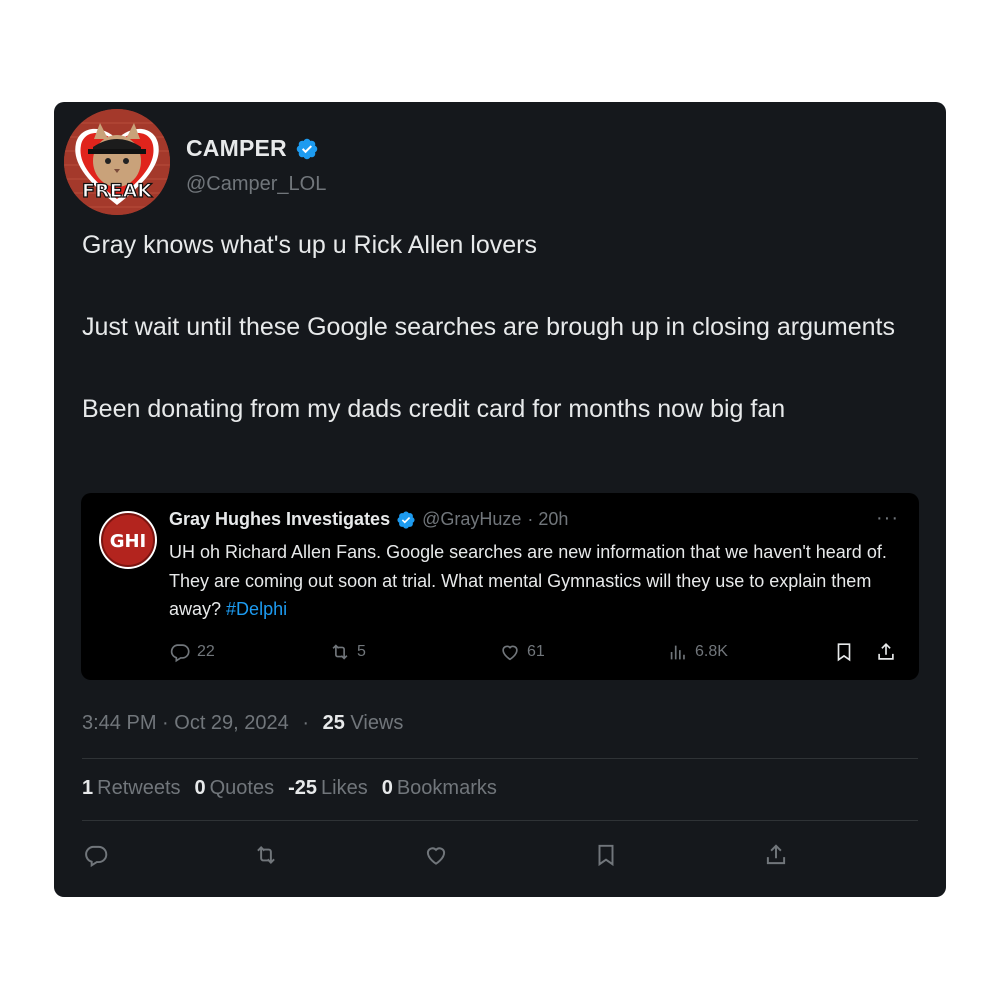 Image resolution: width=1000 pixels, height=1000 pixels. I want to click on quoted-reply-button: 22, so click(192, 652).